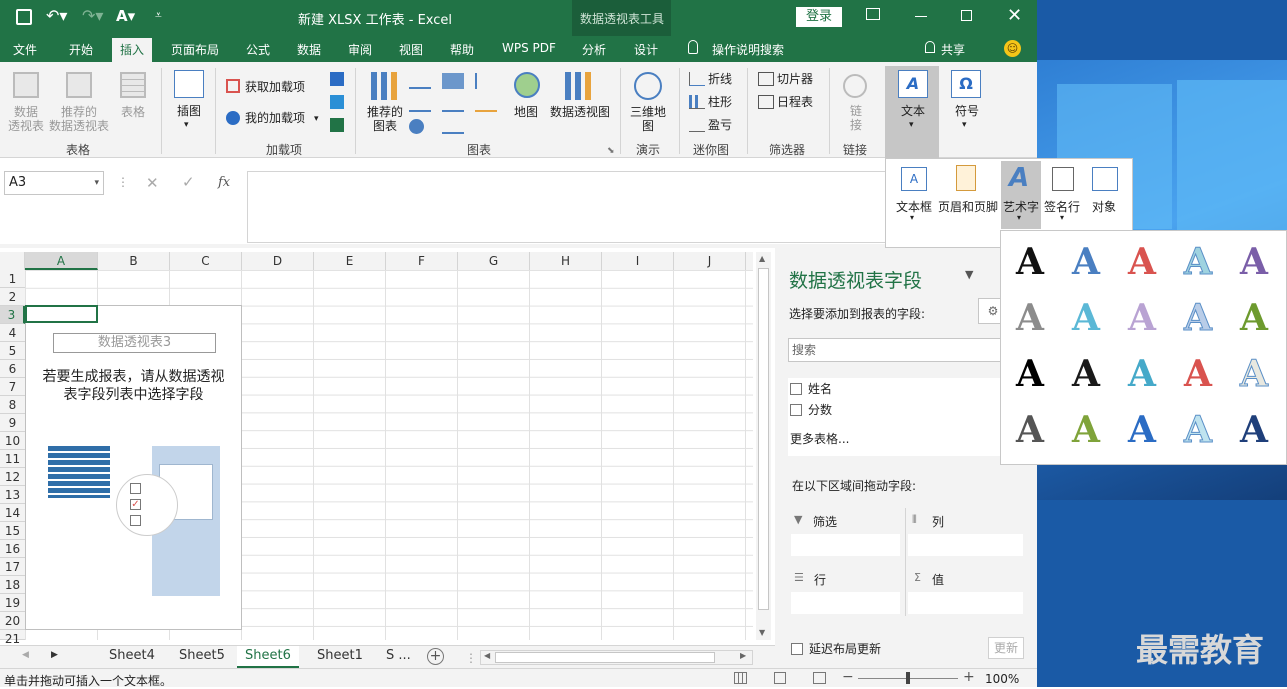 The height and width of the screenshot is (689, 1287). I want to click on sparkline-column-button: 柱形, so click(720, 102).